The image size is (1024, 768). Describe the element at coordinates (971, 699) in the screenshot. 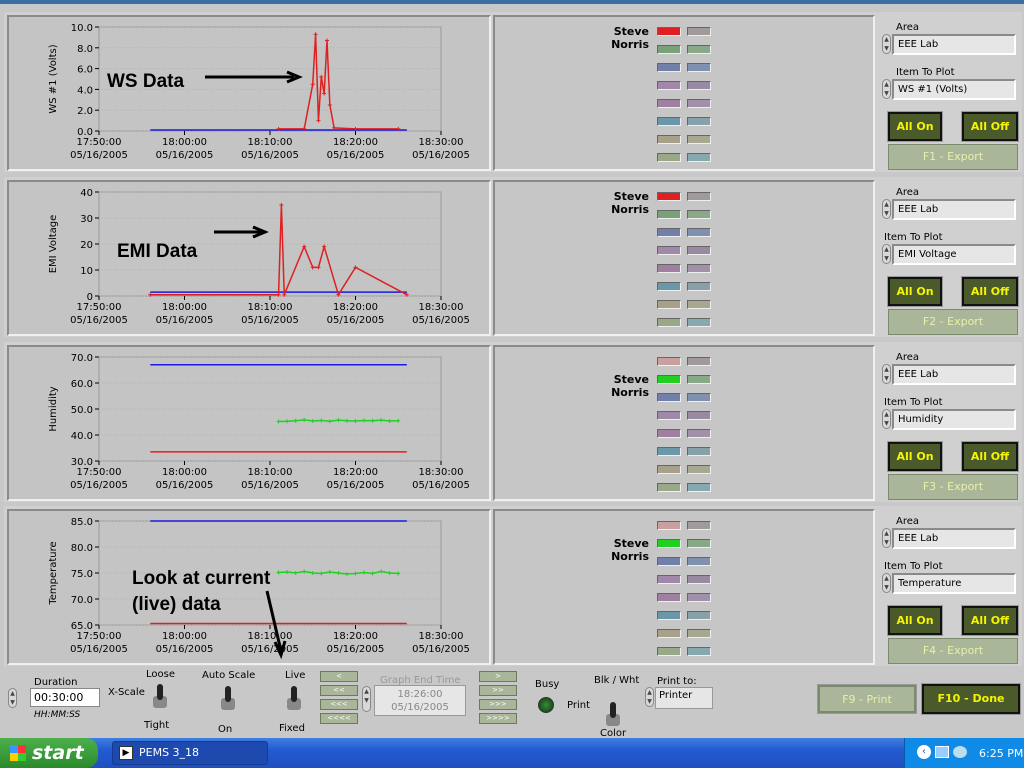

I see `f10-done-button: F10 - Done` at that location.